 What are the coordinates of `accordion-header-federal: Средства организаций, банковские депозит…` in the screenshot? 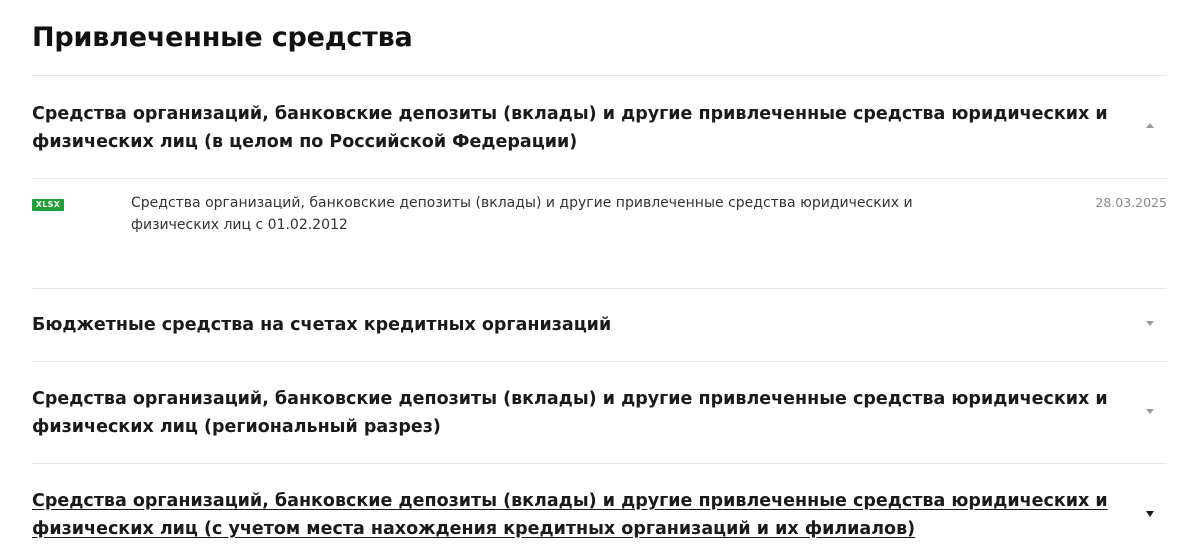 It's located at (599, 128).